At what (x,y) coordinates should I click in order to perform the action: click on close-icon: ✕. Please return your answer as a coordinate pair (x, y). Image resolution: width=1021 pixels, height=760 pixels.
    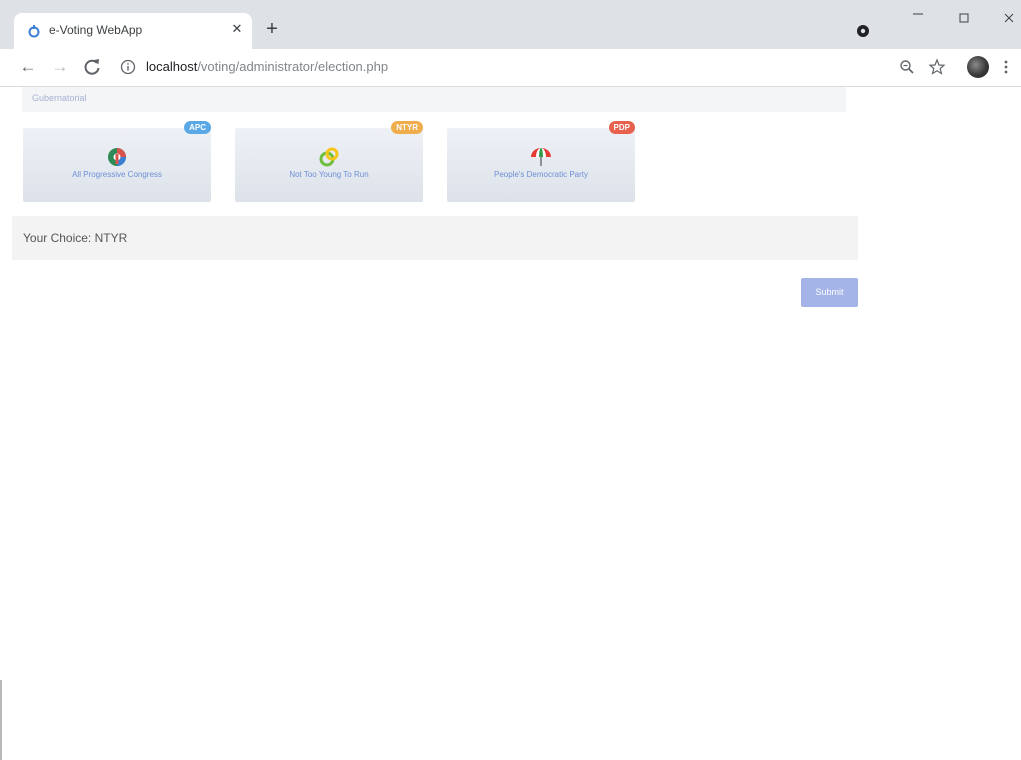
    Looking at the image, I should click on (237, 29).